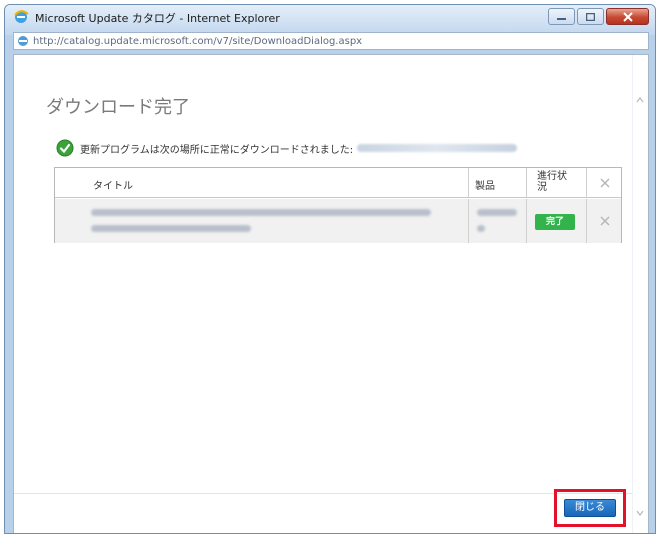 The image size is (657, 536). I want to click on minimize-button, so click(561, 16).